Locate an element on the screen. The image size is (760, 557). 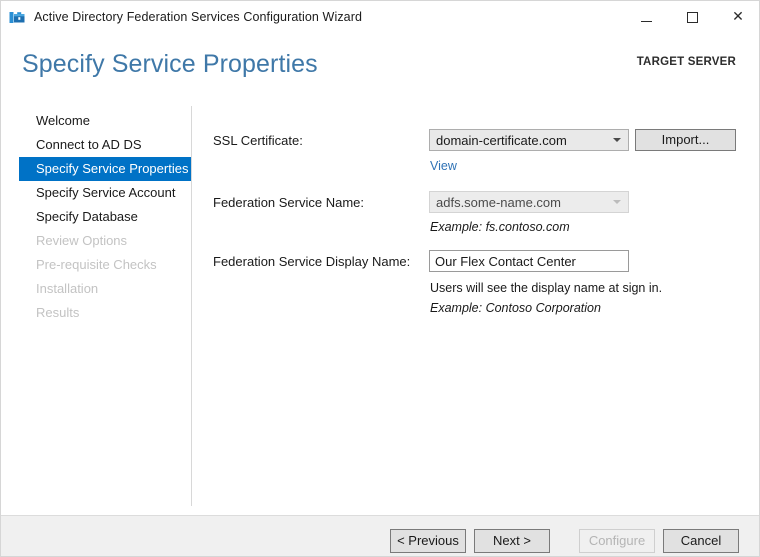
federation-service-name-dropdown: adfs.some-name.com is located at coordinates (529, 202).